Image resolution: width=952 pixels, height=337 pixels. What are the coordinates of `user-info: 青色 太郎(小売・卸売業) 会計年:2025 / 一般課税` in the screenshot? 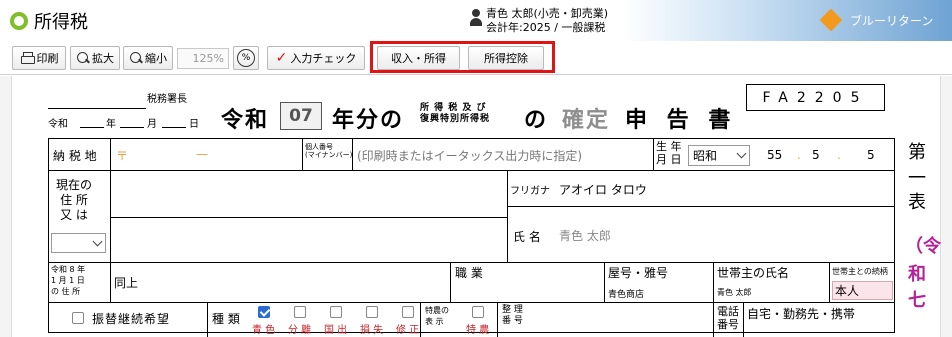 It's located at (539, 21).